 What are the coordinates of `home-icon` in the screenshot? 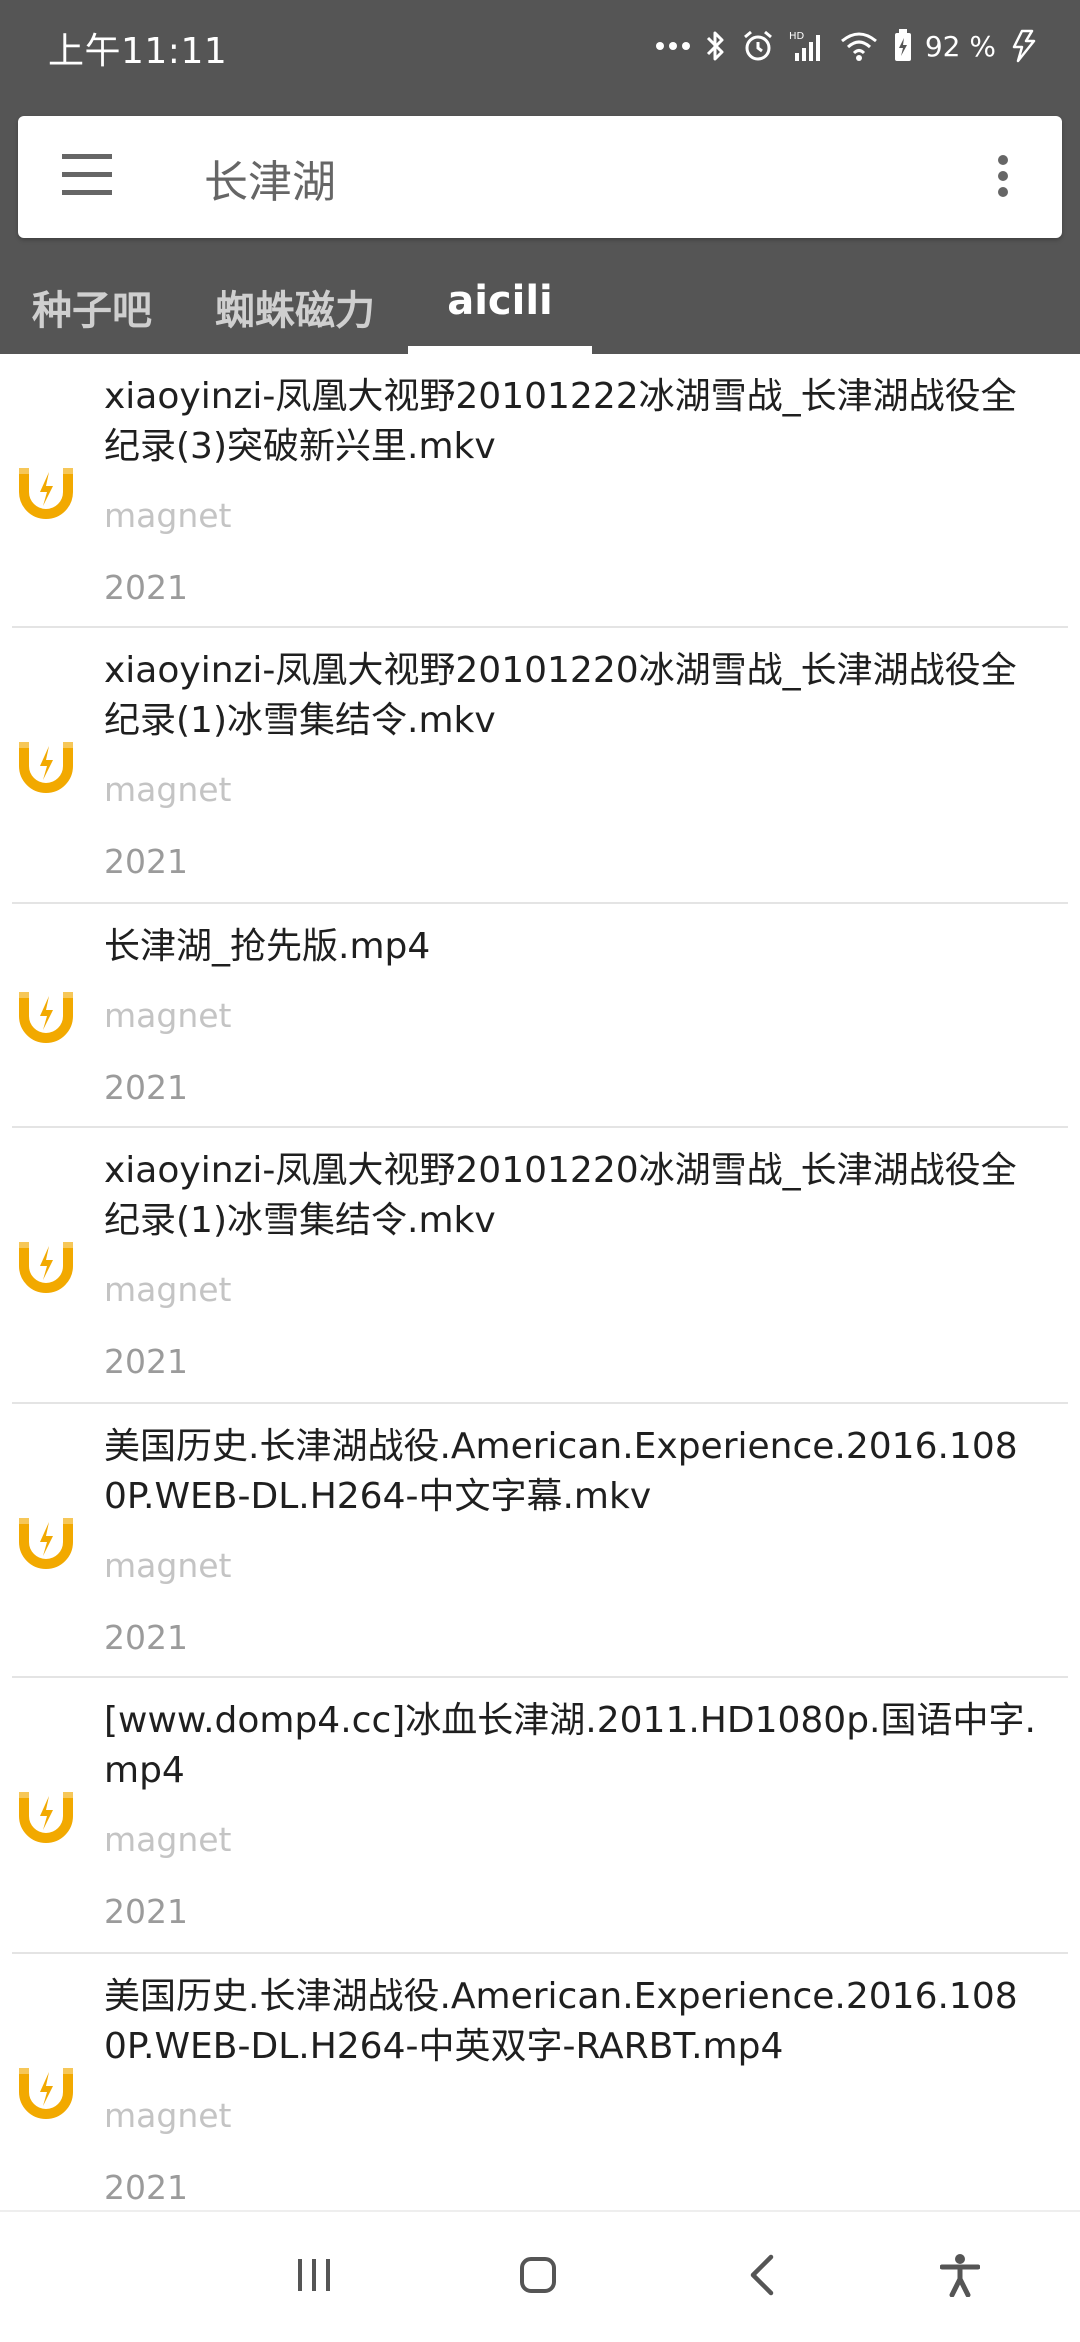 It's located at (538, 2277).